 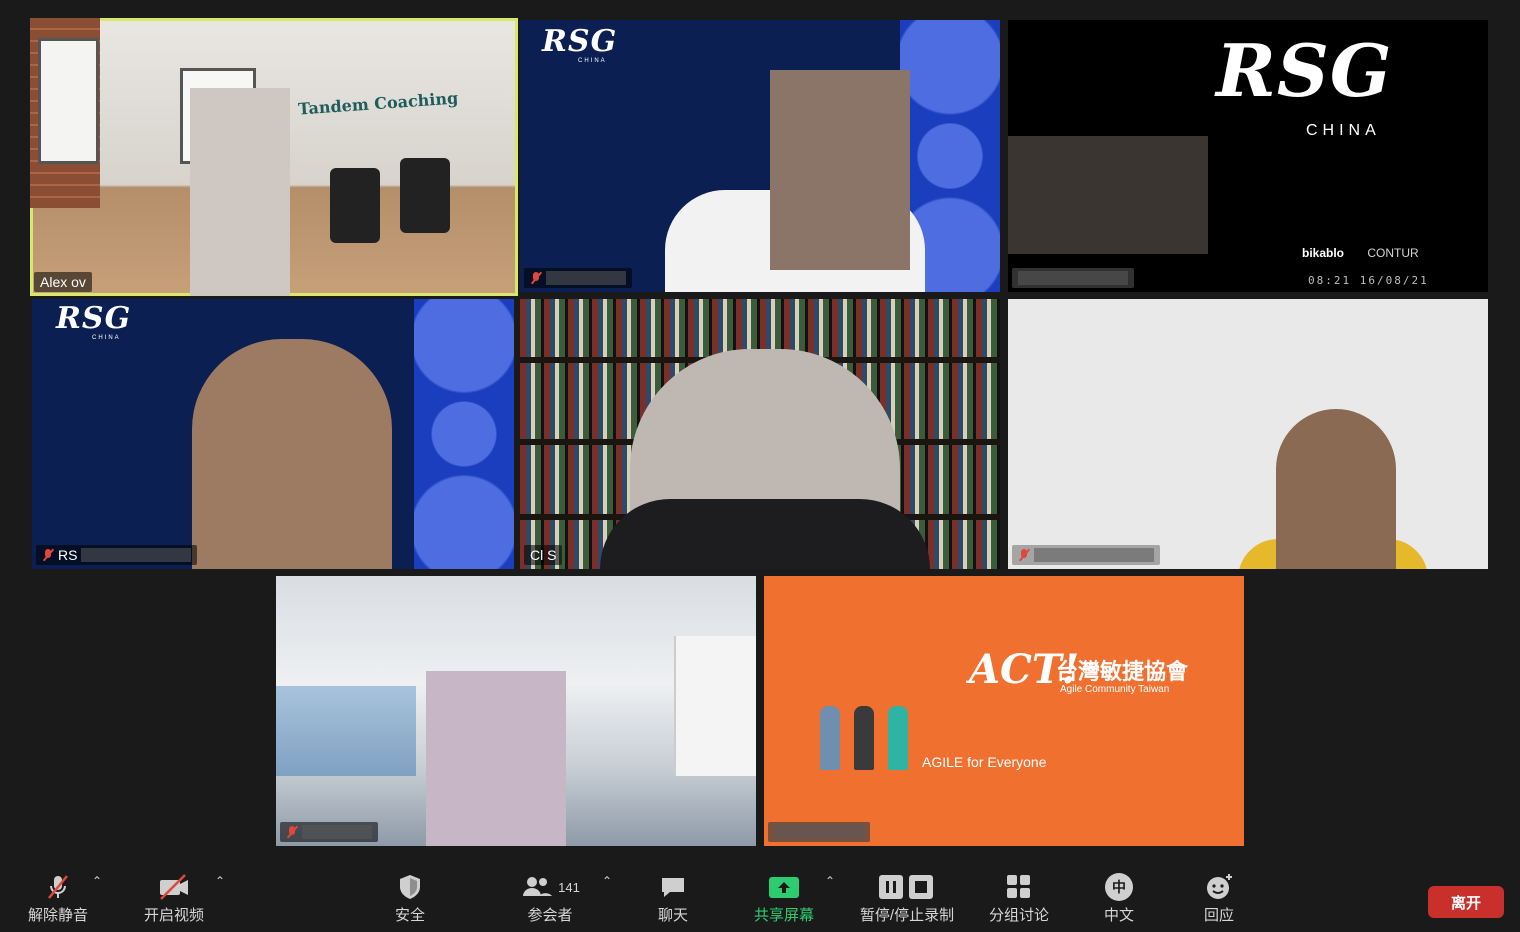 I want to click on act-chinese-title: 台灣敏捷協會, so click(x=1122, y=671).